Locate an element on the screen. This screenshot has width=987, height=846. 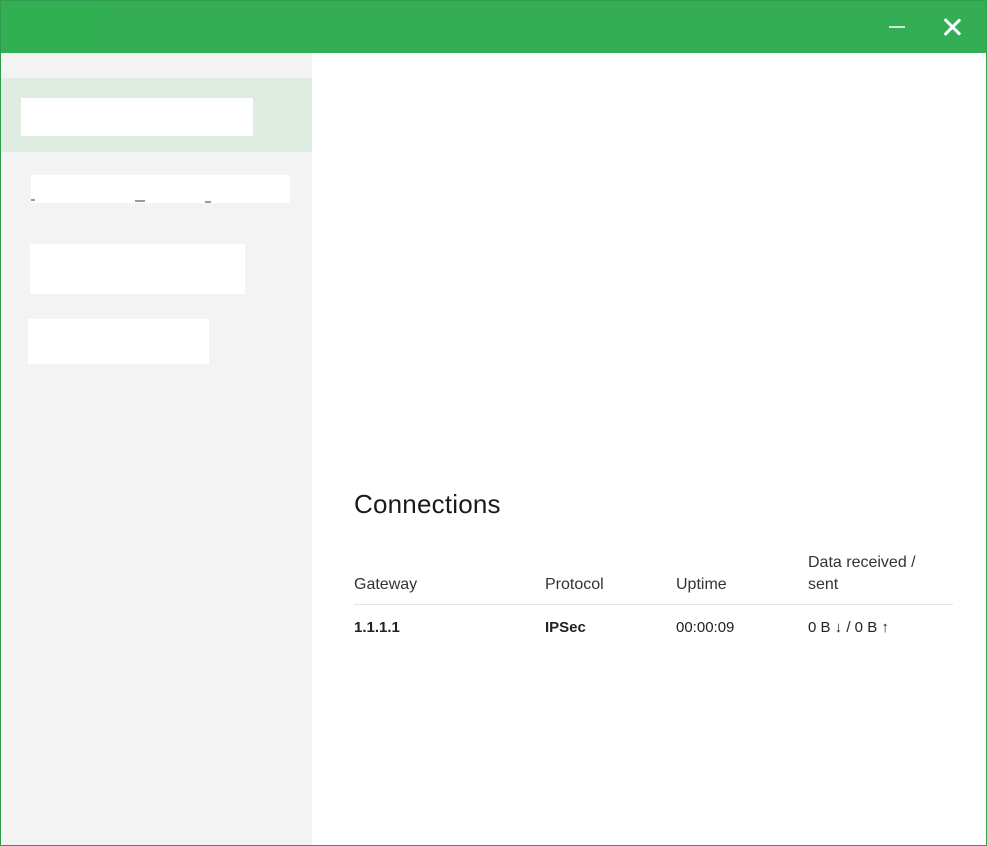
cell-gateway: 1.1.1.1 is located at coordinates (377, 627).